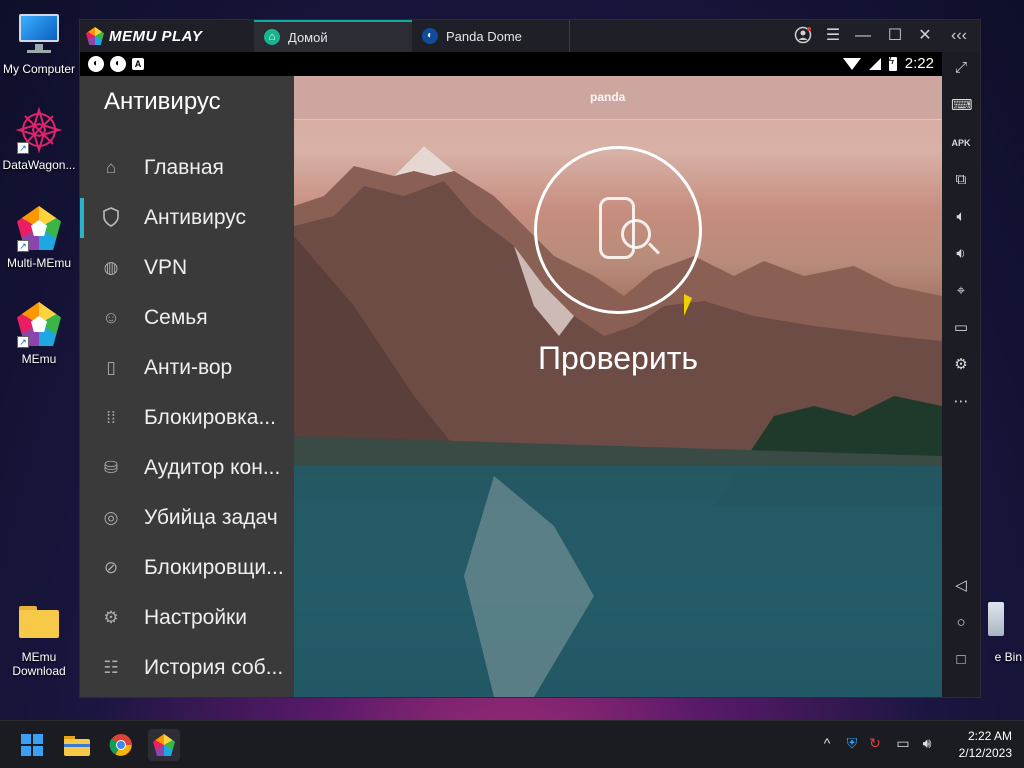 This screenshot has height=768, width=1024. Describe the element at coordinates (874, 63) in the screenshot. I see `signal-icon` at that location.